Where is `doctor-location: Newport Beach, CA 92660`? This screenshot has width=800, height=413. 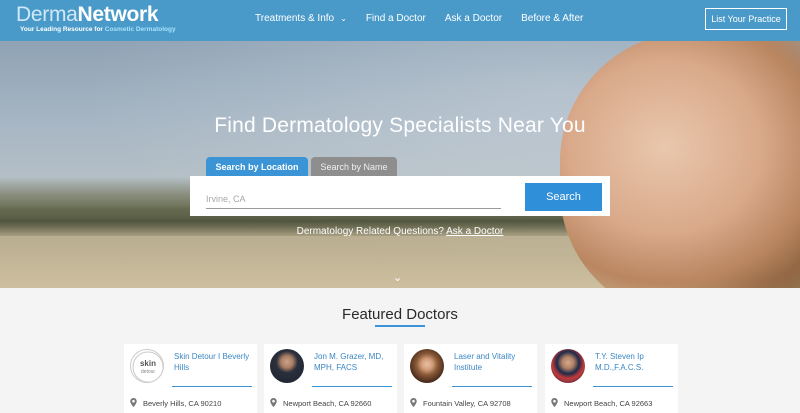 doctor-location: Newport Beach, CA 92660 is located at coordinates (320, 403).